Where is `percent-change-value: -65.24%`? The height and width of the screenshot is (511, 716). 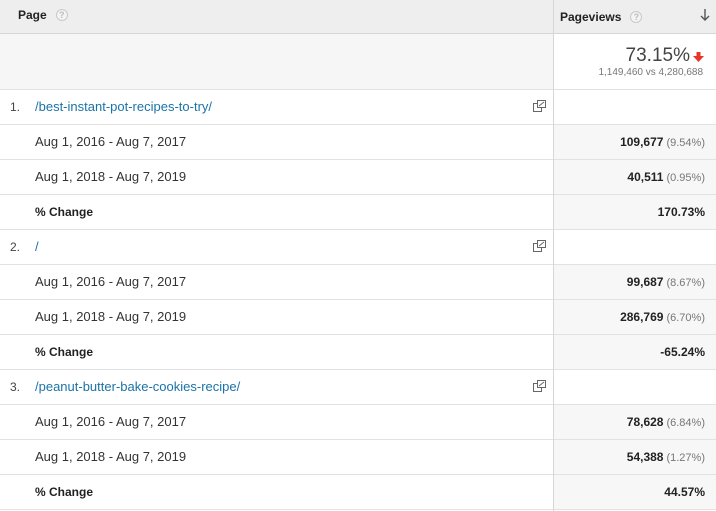 percent-change-value: -65.24% is located at coordinates (682, 352).